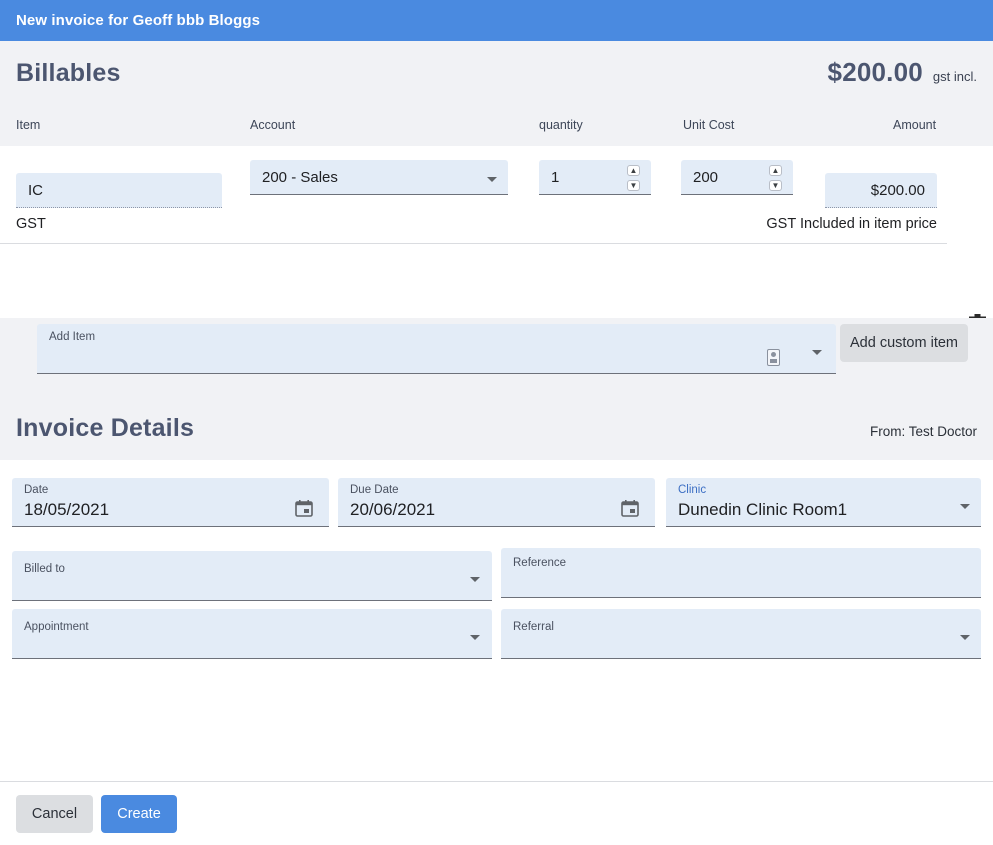 The image size is (993, 845). Describe the element at coordinates (36, 490) in the screenshot. I see `date-label: Date` at that location.